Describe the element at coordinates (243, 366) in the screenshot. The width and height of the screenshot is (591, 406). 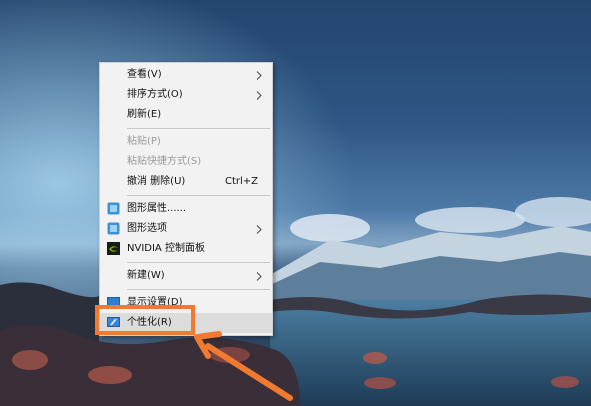
I see `annotation-arrow` at that location.